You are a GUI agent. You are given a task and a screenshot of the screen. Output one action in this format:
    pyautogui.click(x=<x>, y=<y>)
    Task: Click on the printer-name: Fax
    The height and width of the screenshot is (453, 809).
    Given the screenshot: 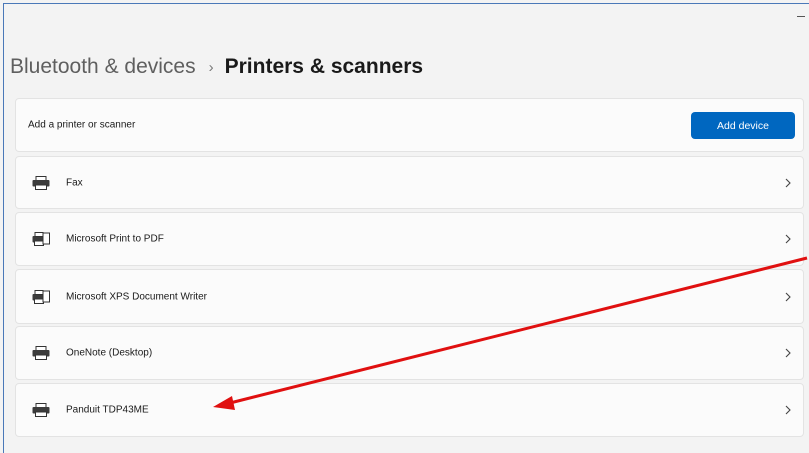 What is the action you would take?
    pyautogui.click(x=74, y=182)
    